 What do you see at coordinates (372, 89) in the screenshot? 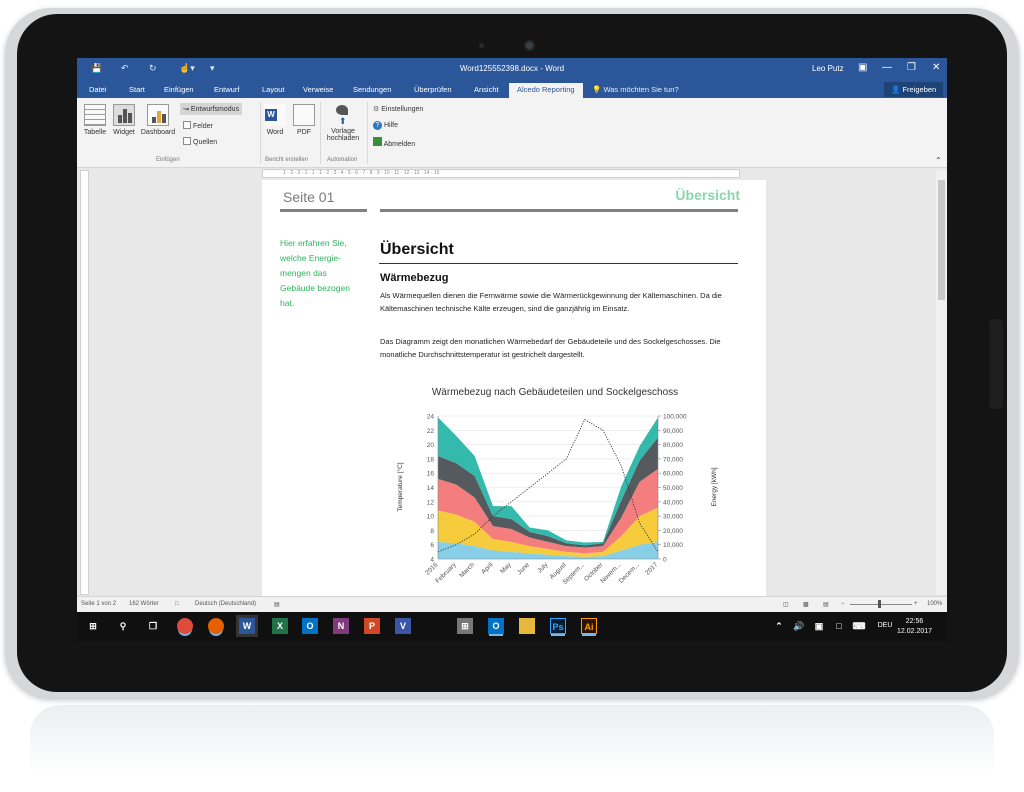
I see `tab-sendungen: Sendungen` at bounding box center [372, 89].